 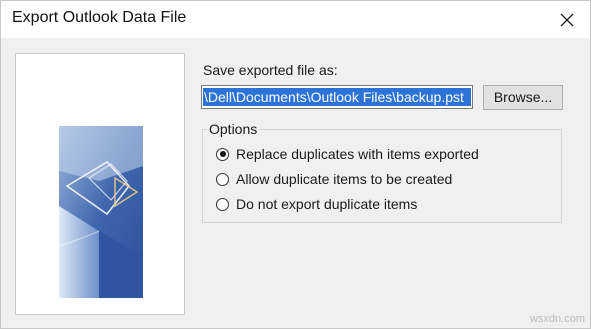 What do you see at coordinates (101, 212) in the screenshot?
I see `wizard-art-icon` at bounding box center [101, 212].